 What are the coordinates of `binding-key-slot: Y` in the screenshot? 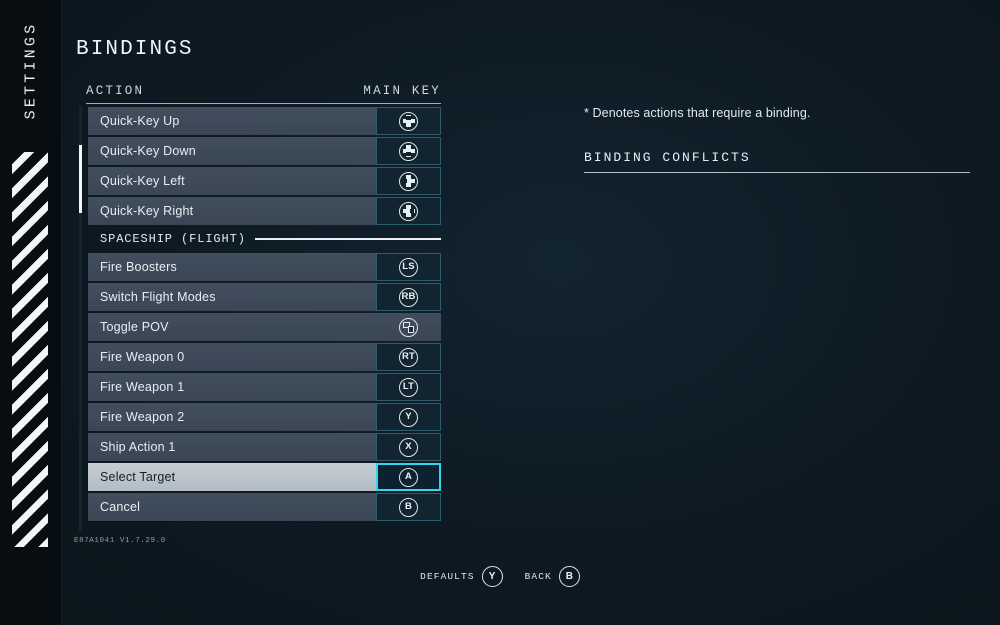 It's located at (408, 417).